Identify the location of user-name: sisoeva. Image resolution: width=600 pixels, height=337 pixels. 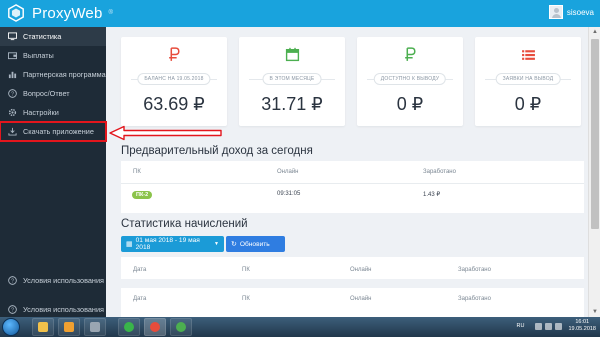
(580, 12).